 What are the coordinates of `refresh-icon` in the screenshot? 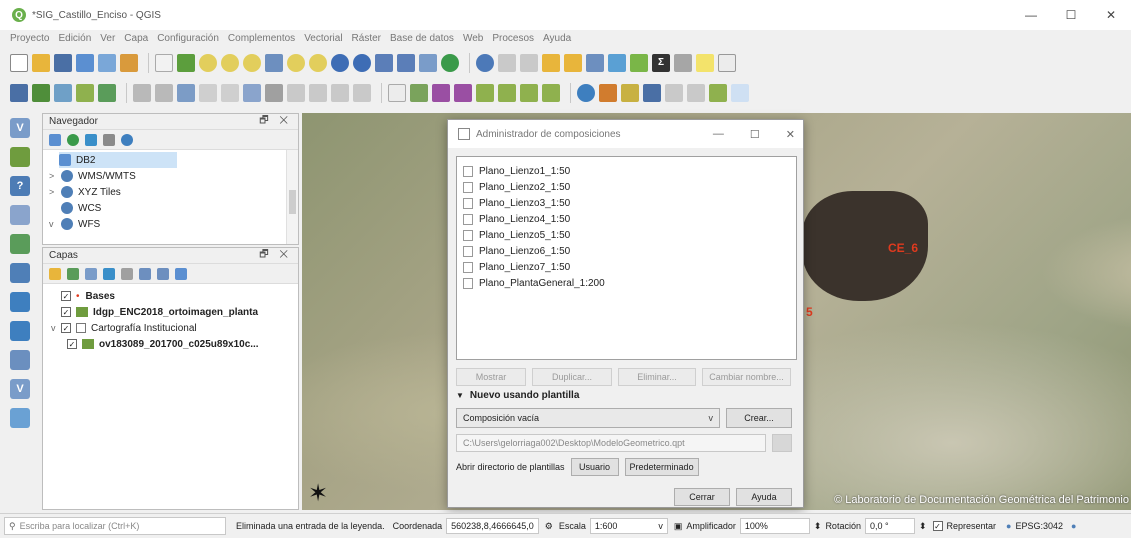 It's located at (73, 139).